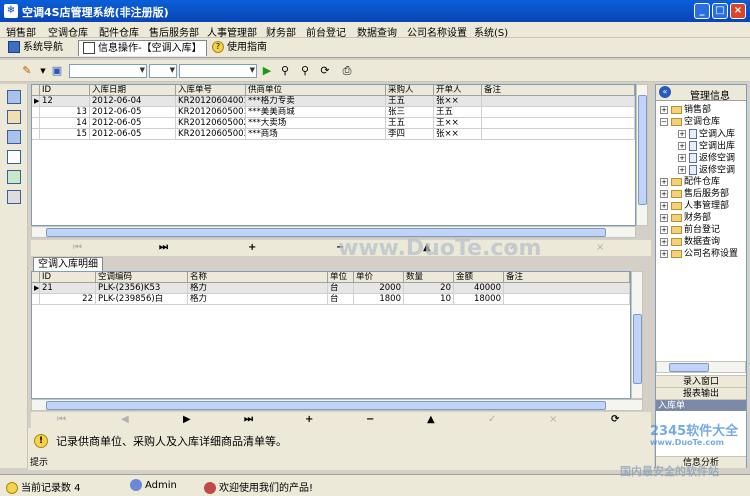  Describe the element at coordinates (377, 31) in the screenshot. I see `menu-data-query: 数据查询` at that location.